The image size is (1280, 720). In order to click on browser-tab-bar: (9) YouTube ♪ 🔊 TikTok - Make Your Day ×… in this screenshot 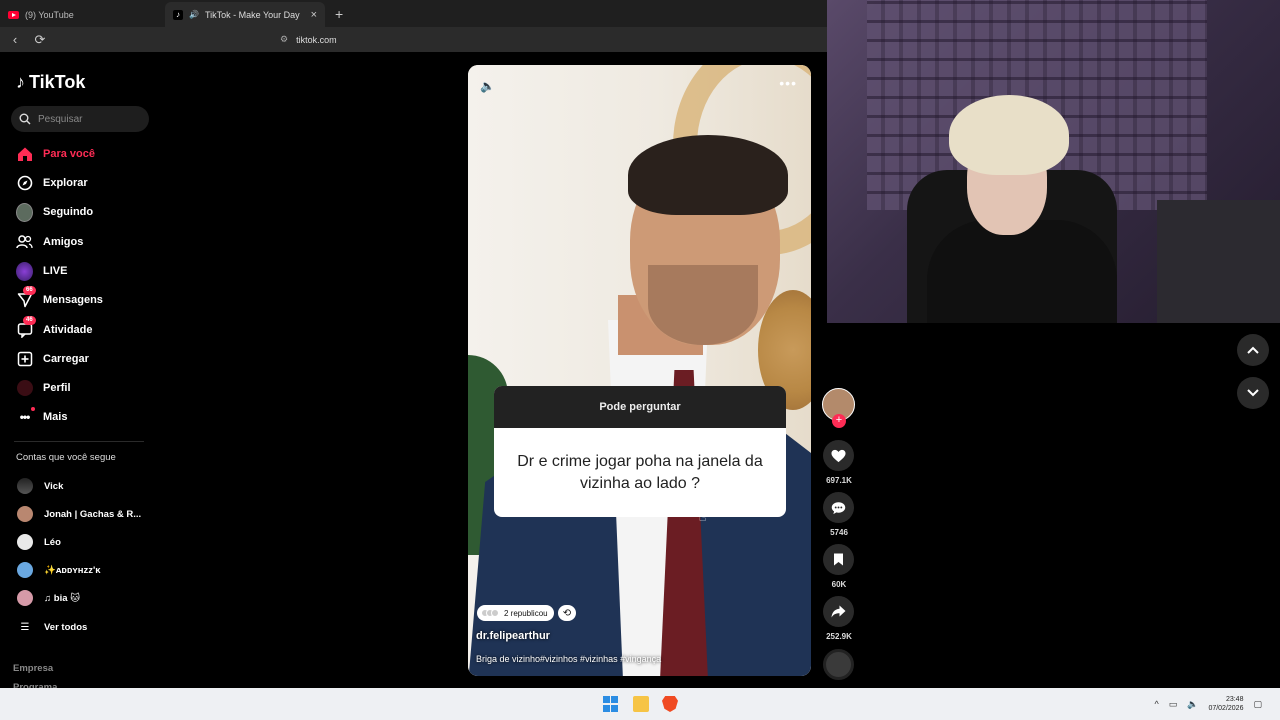, I will do `click(413, 13)`.